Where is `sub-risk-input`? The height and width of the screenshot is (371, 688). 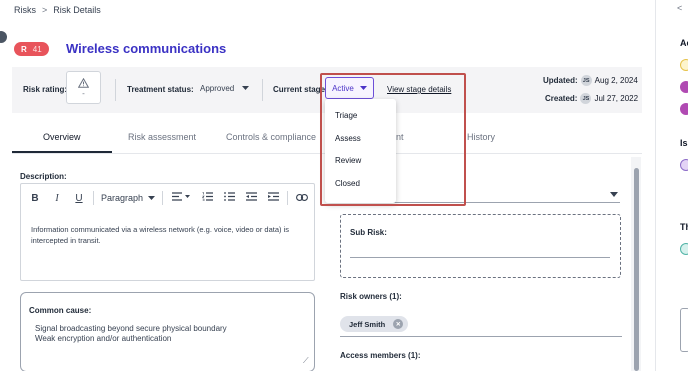 sub-risk-input is located at coordinates (480, 257).